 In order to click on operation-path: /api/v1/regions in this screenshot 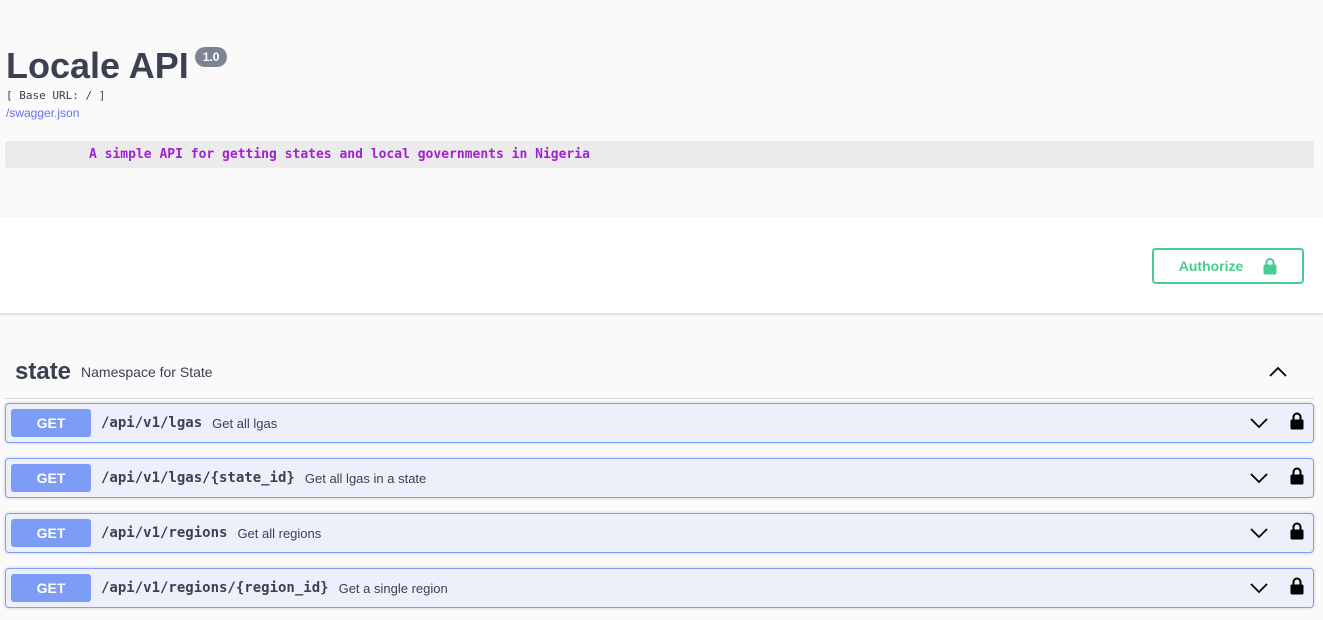, I will do `click(164, 533)`.